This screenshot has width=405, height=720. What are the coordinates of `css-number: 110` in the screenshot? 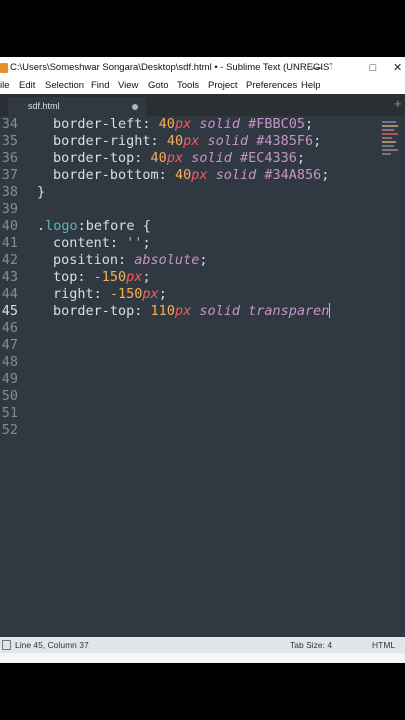 It's located at (162, 311).